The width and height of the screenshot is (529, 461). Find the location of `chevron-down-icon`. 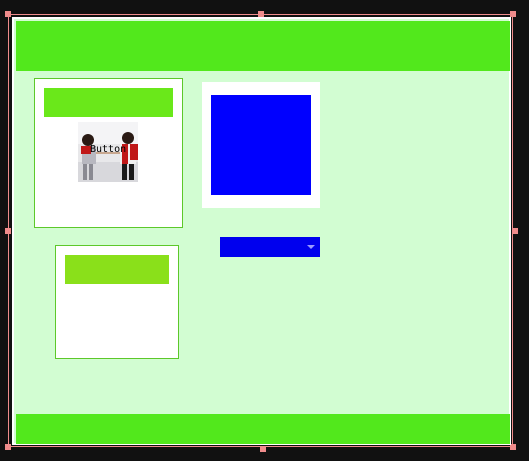

chevron-down-icon is located at coordinates (311, 247).